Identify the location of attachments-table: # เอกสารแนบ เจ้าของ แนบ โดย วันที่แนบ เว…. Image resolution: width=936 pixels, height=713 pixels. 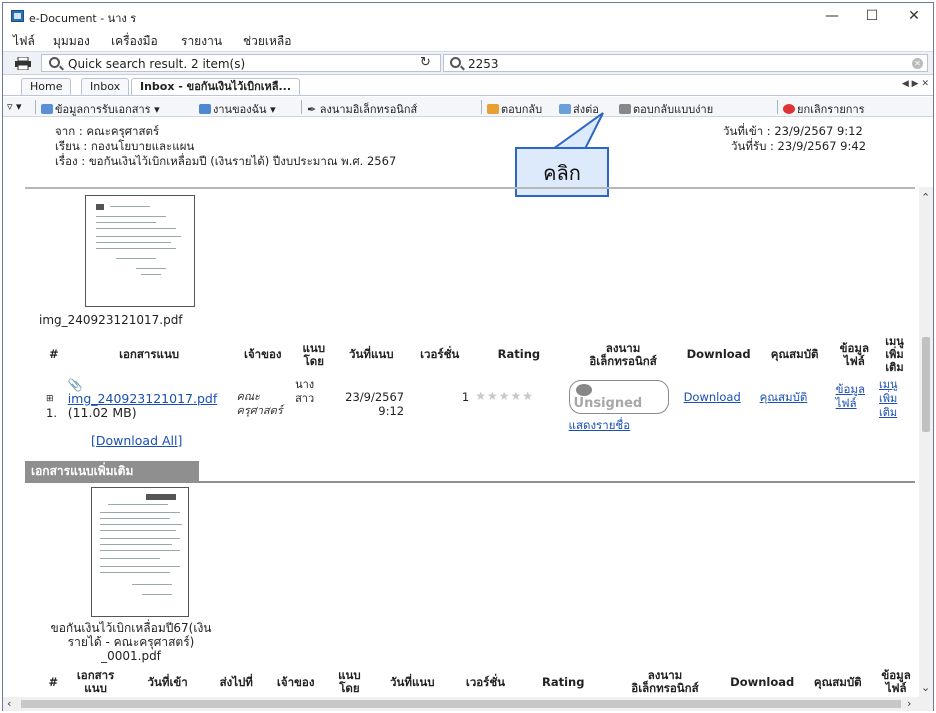
(478, 383).